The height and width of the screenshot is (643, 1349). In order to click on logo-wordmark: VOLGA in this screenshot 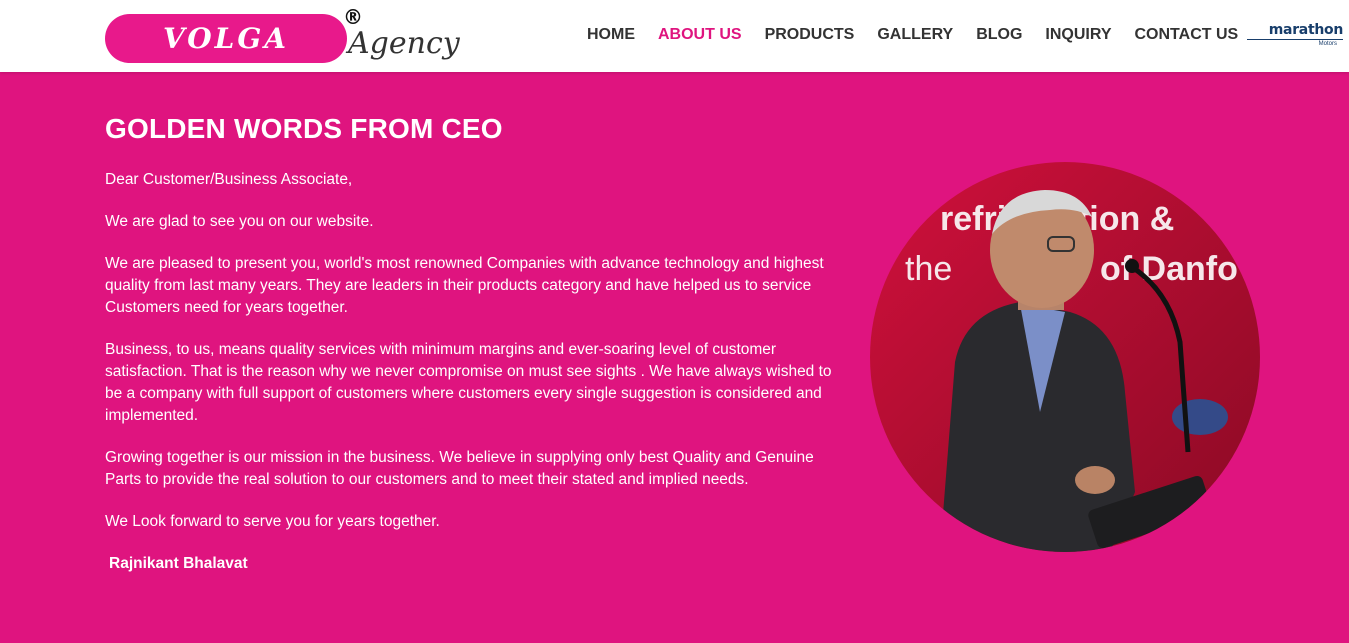, I will do `click(226, 38)`.